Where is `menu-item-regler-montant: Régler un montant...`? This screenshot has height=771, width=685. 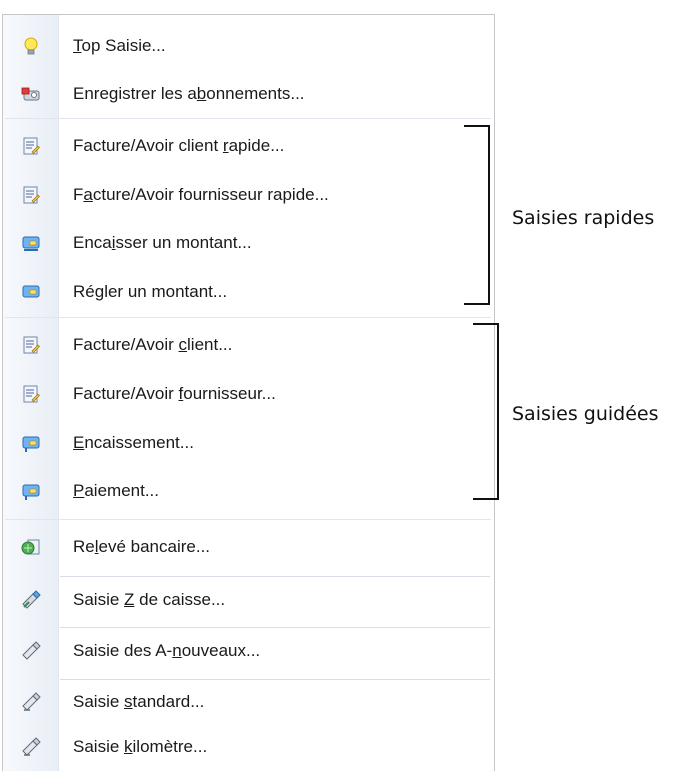
menu-item-regler-montant: Régler un montant... is located at coordinates (248, 292).